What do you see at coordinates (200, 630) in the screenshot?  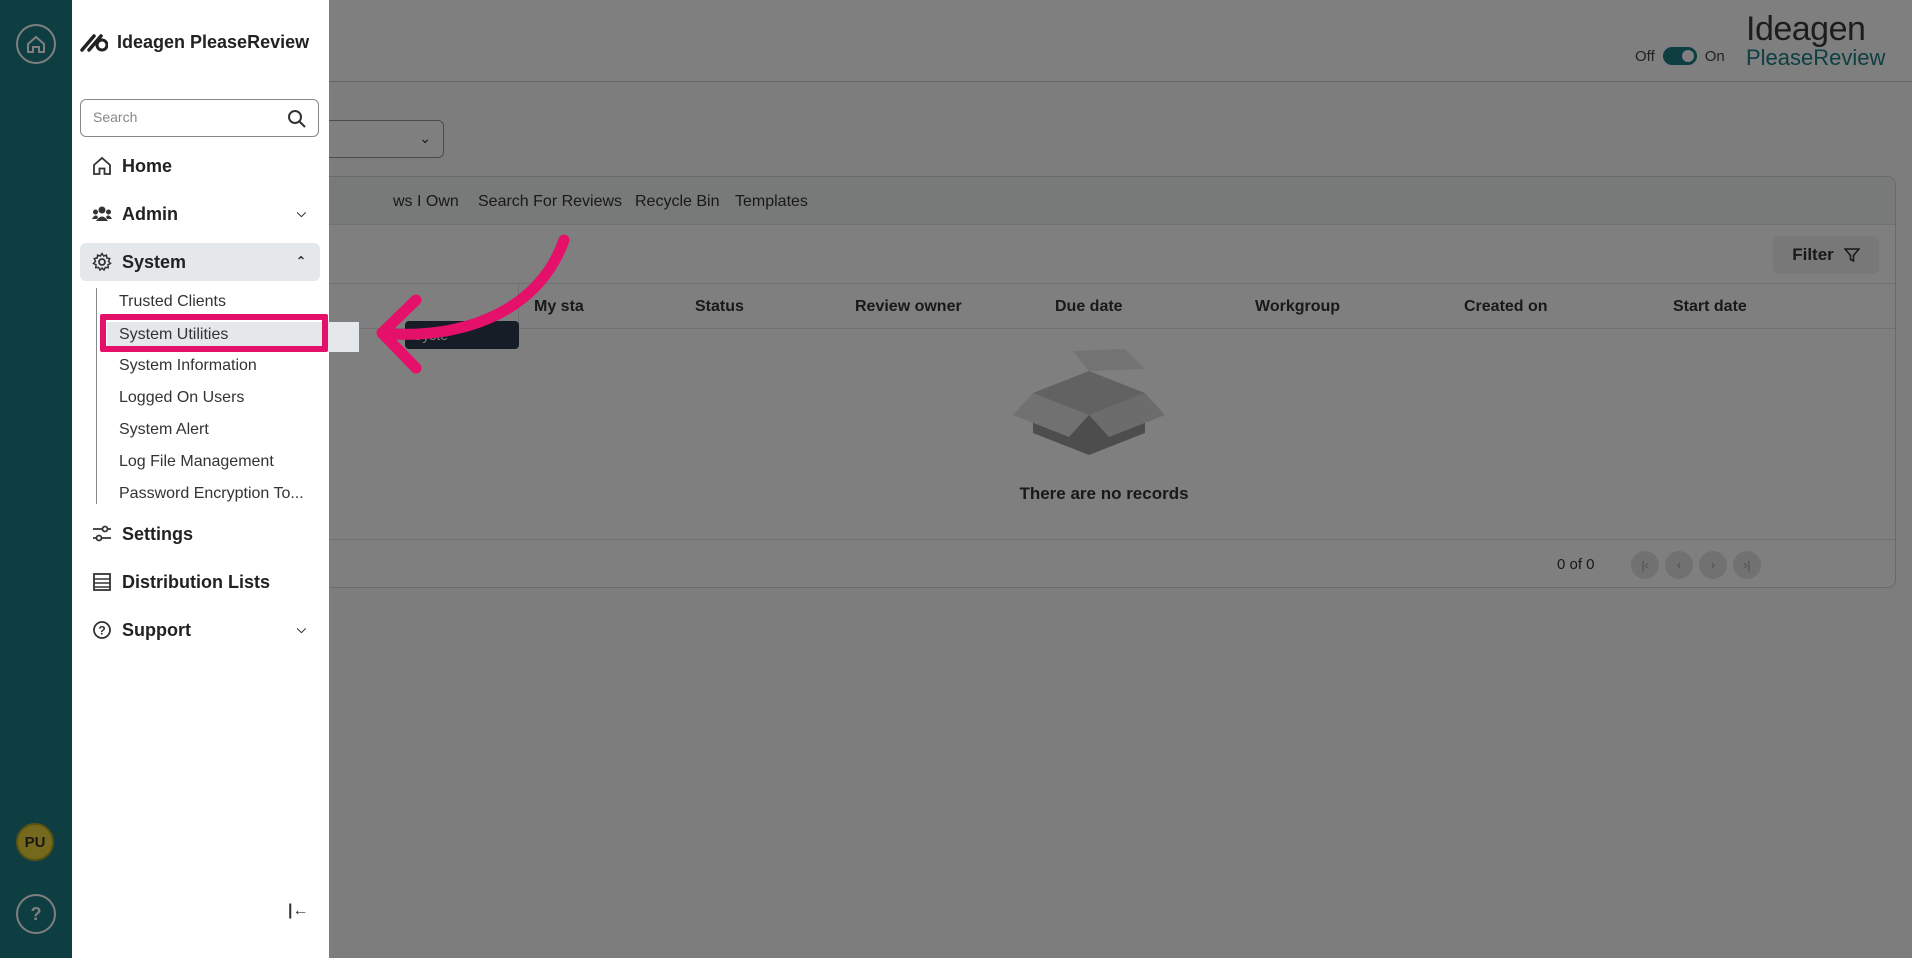 I see `sidebar-item-support: ? Support ⌵` at bounding box center [200, 630].